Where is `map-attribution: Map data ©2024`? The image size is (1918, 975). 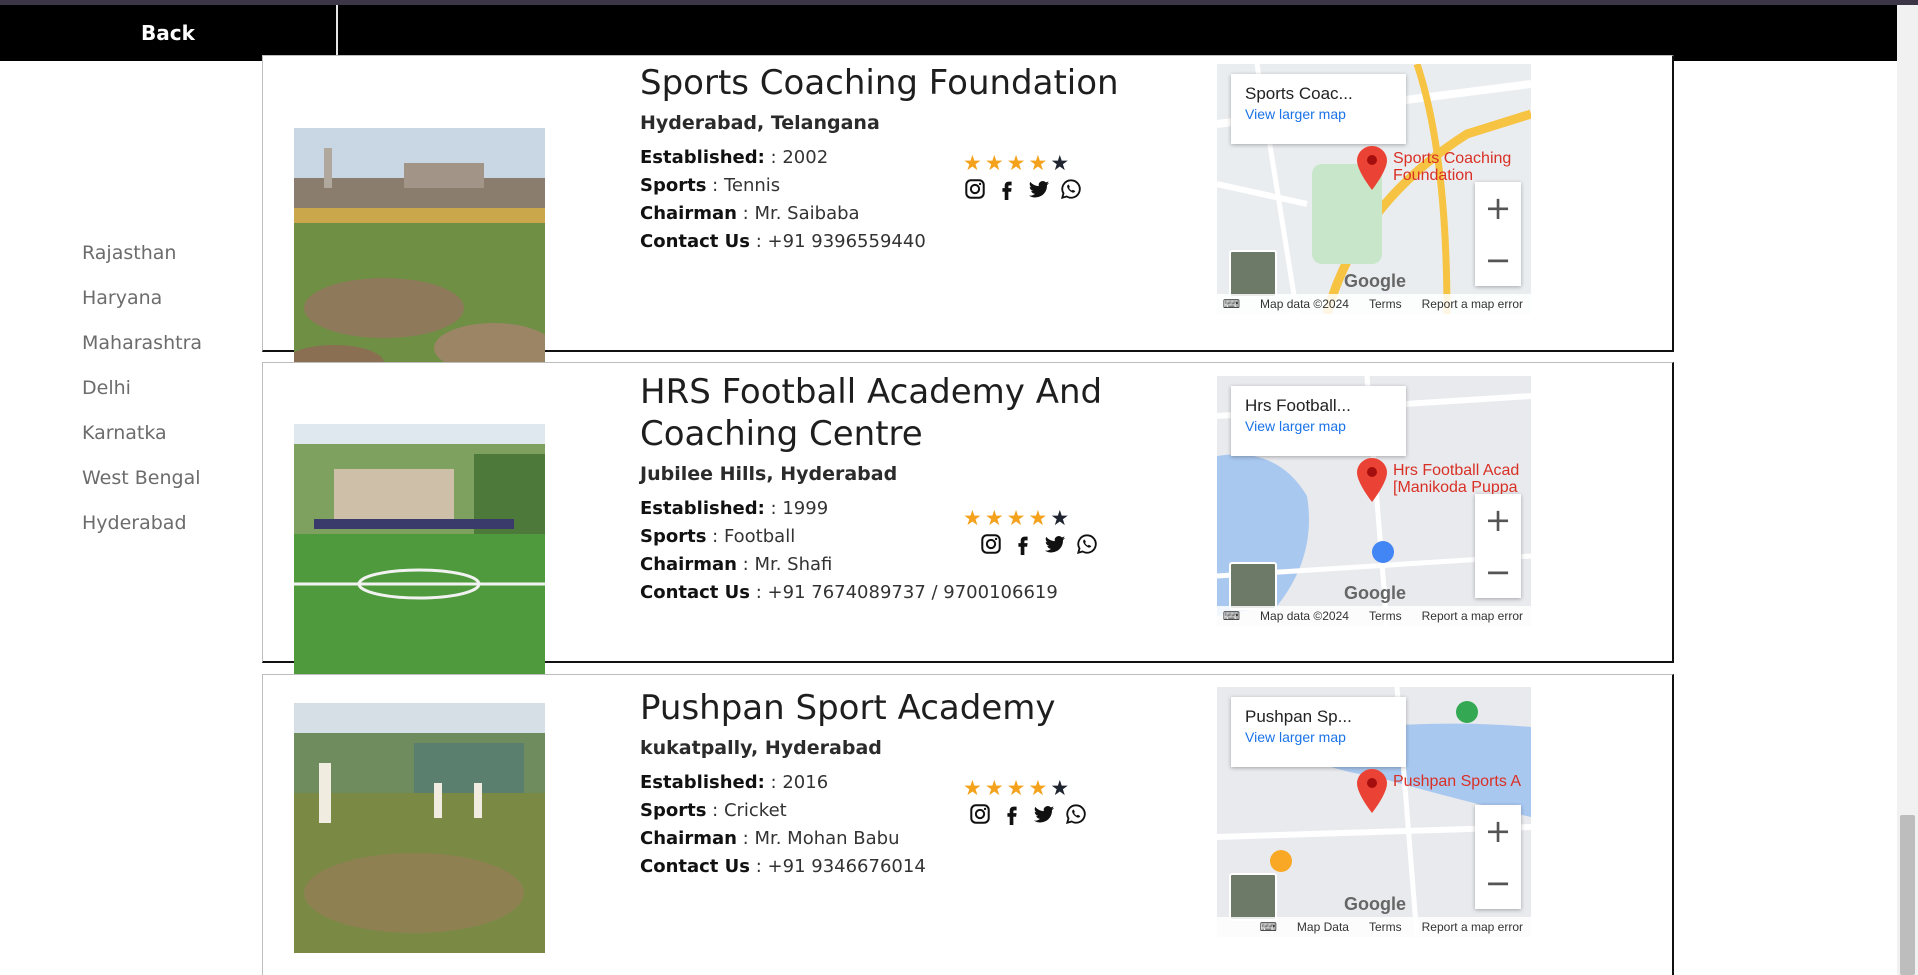
map-attribution: Map data ©2024 is located at coordinates (1304, 616).